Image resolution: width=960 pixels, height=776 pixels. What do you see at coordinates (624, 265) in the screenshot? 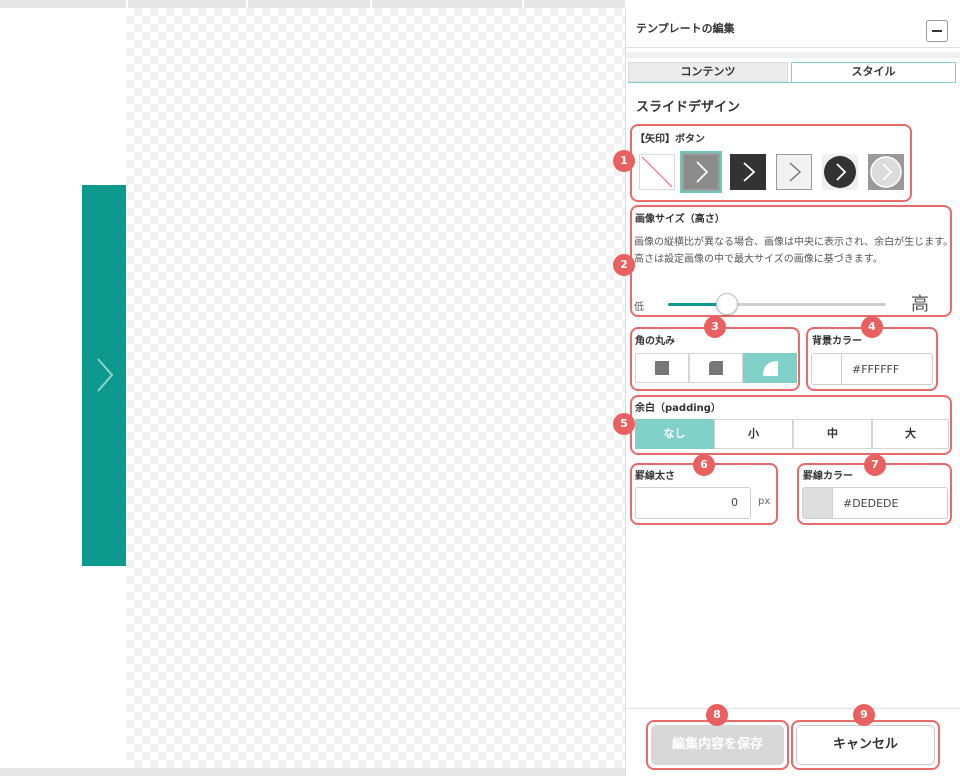
I see `annotation-badge-2: 2` at bounding box center [624, 265].